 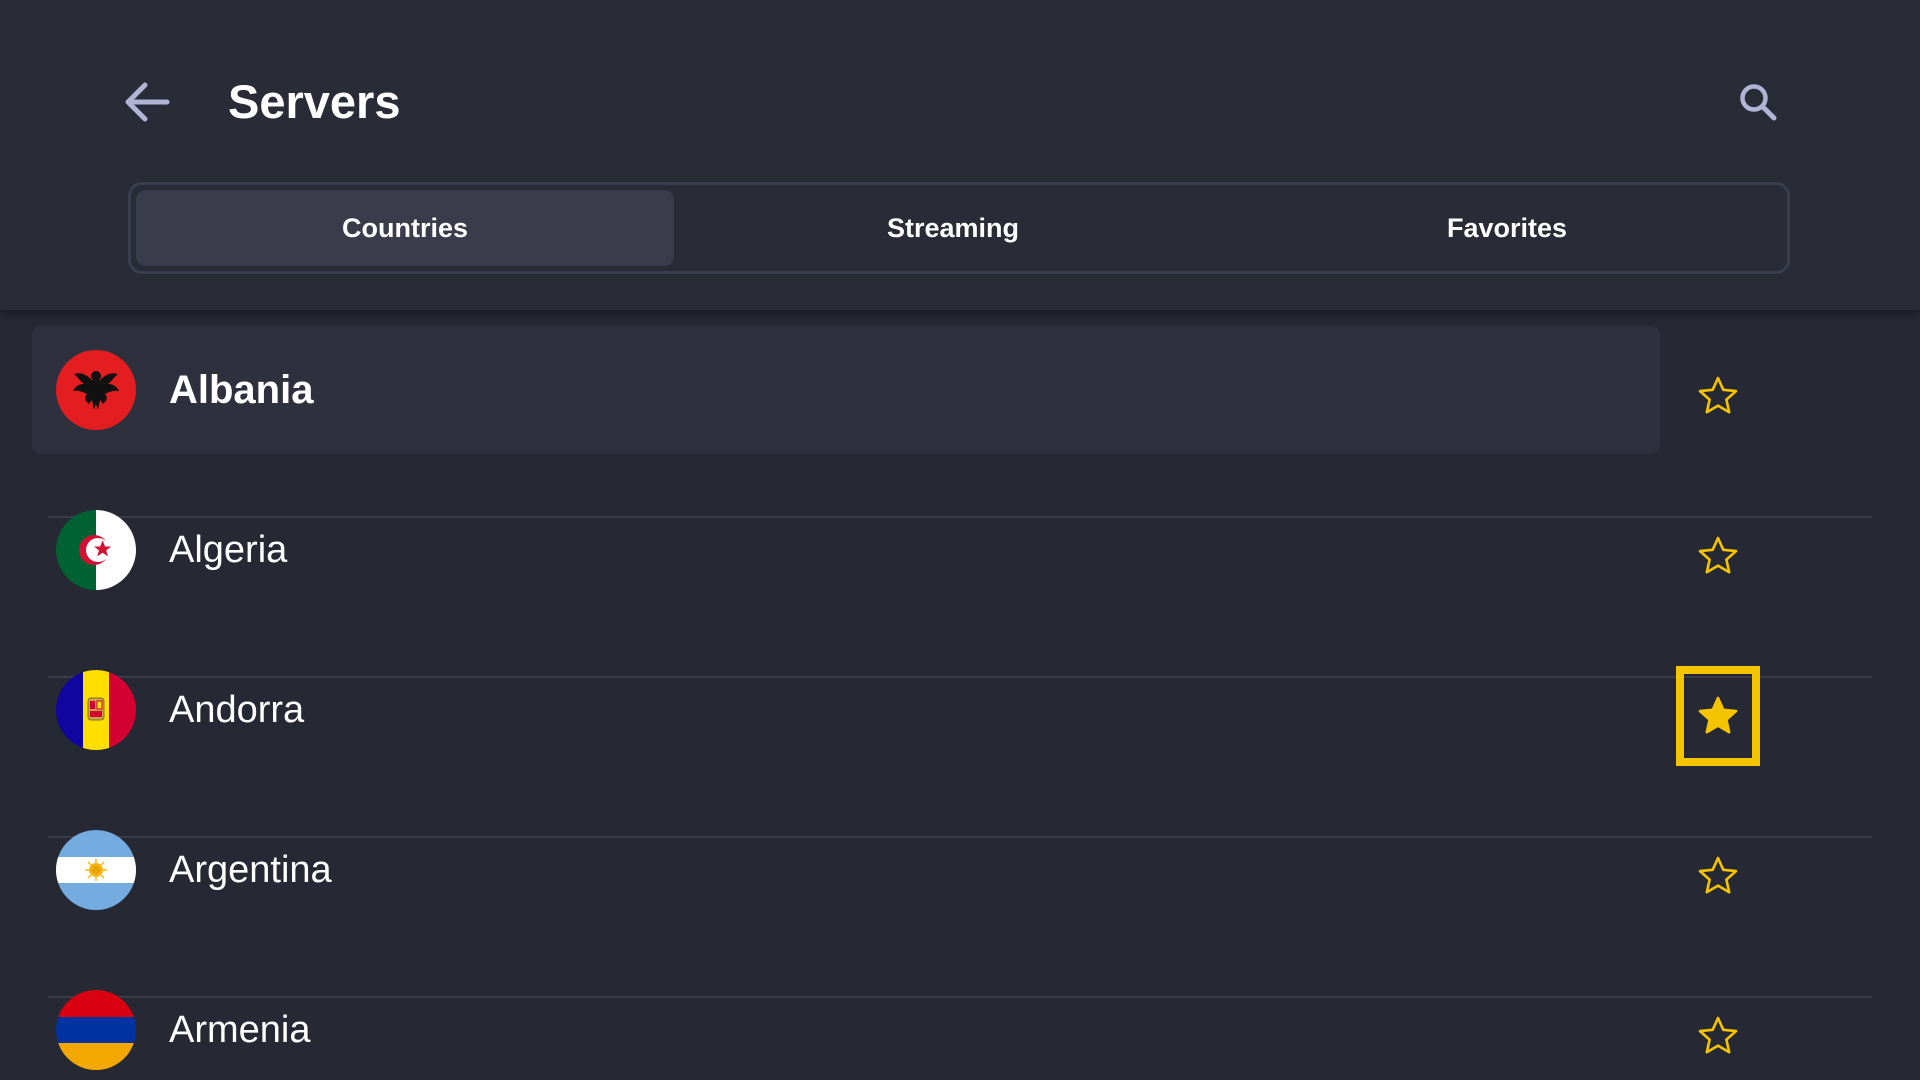 I want to click on country-row-argentina: Argentina, so click(x=846, y=870).